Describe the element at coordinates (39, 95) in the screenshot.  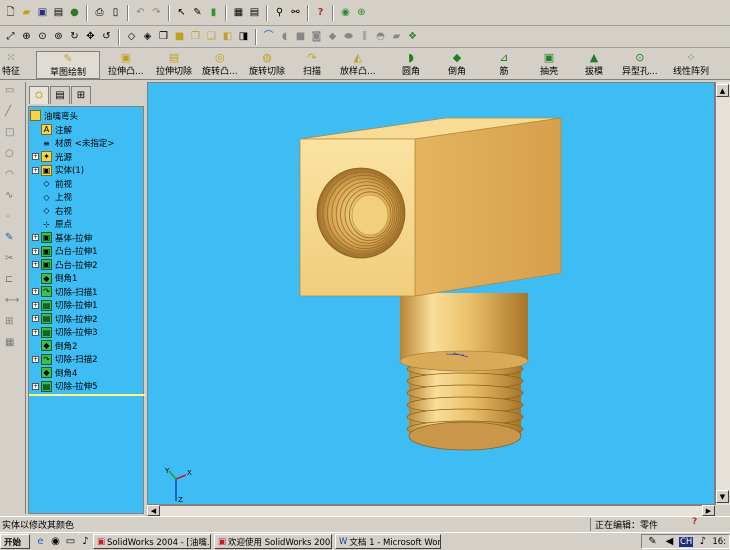
I see `feature-tree-tab: ⛭` at that location.